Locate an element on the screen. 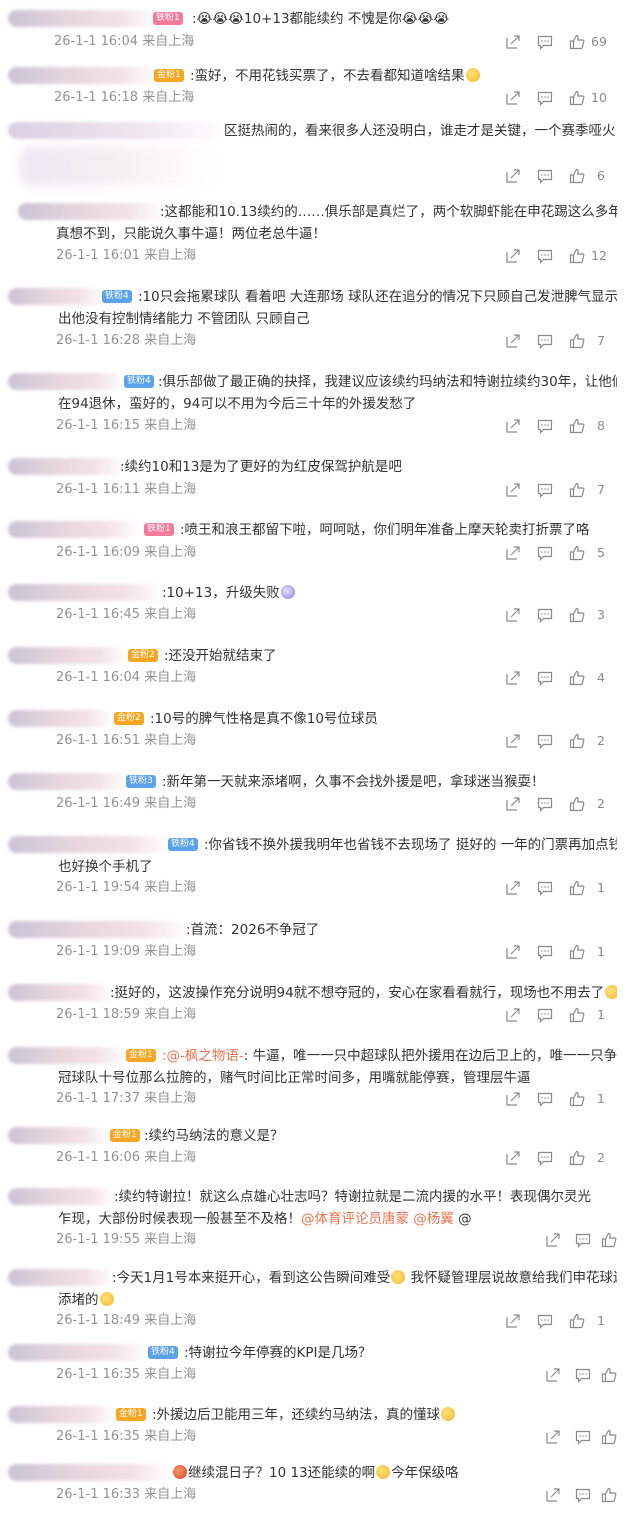 The image size is (635, 1513). comment-meta: 26-1-1 16:49 来自上海 is located at coordinates (126, 803).